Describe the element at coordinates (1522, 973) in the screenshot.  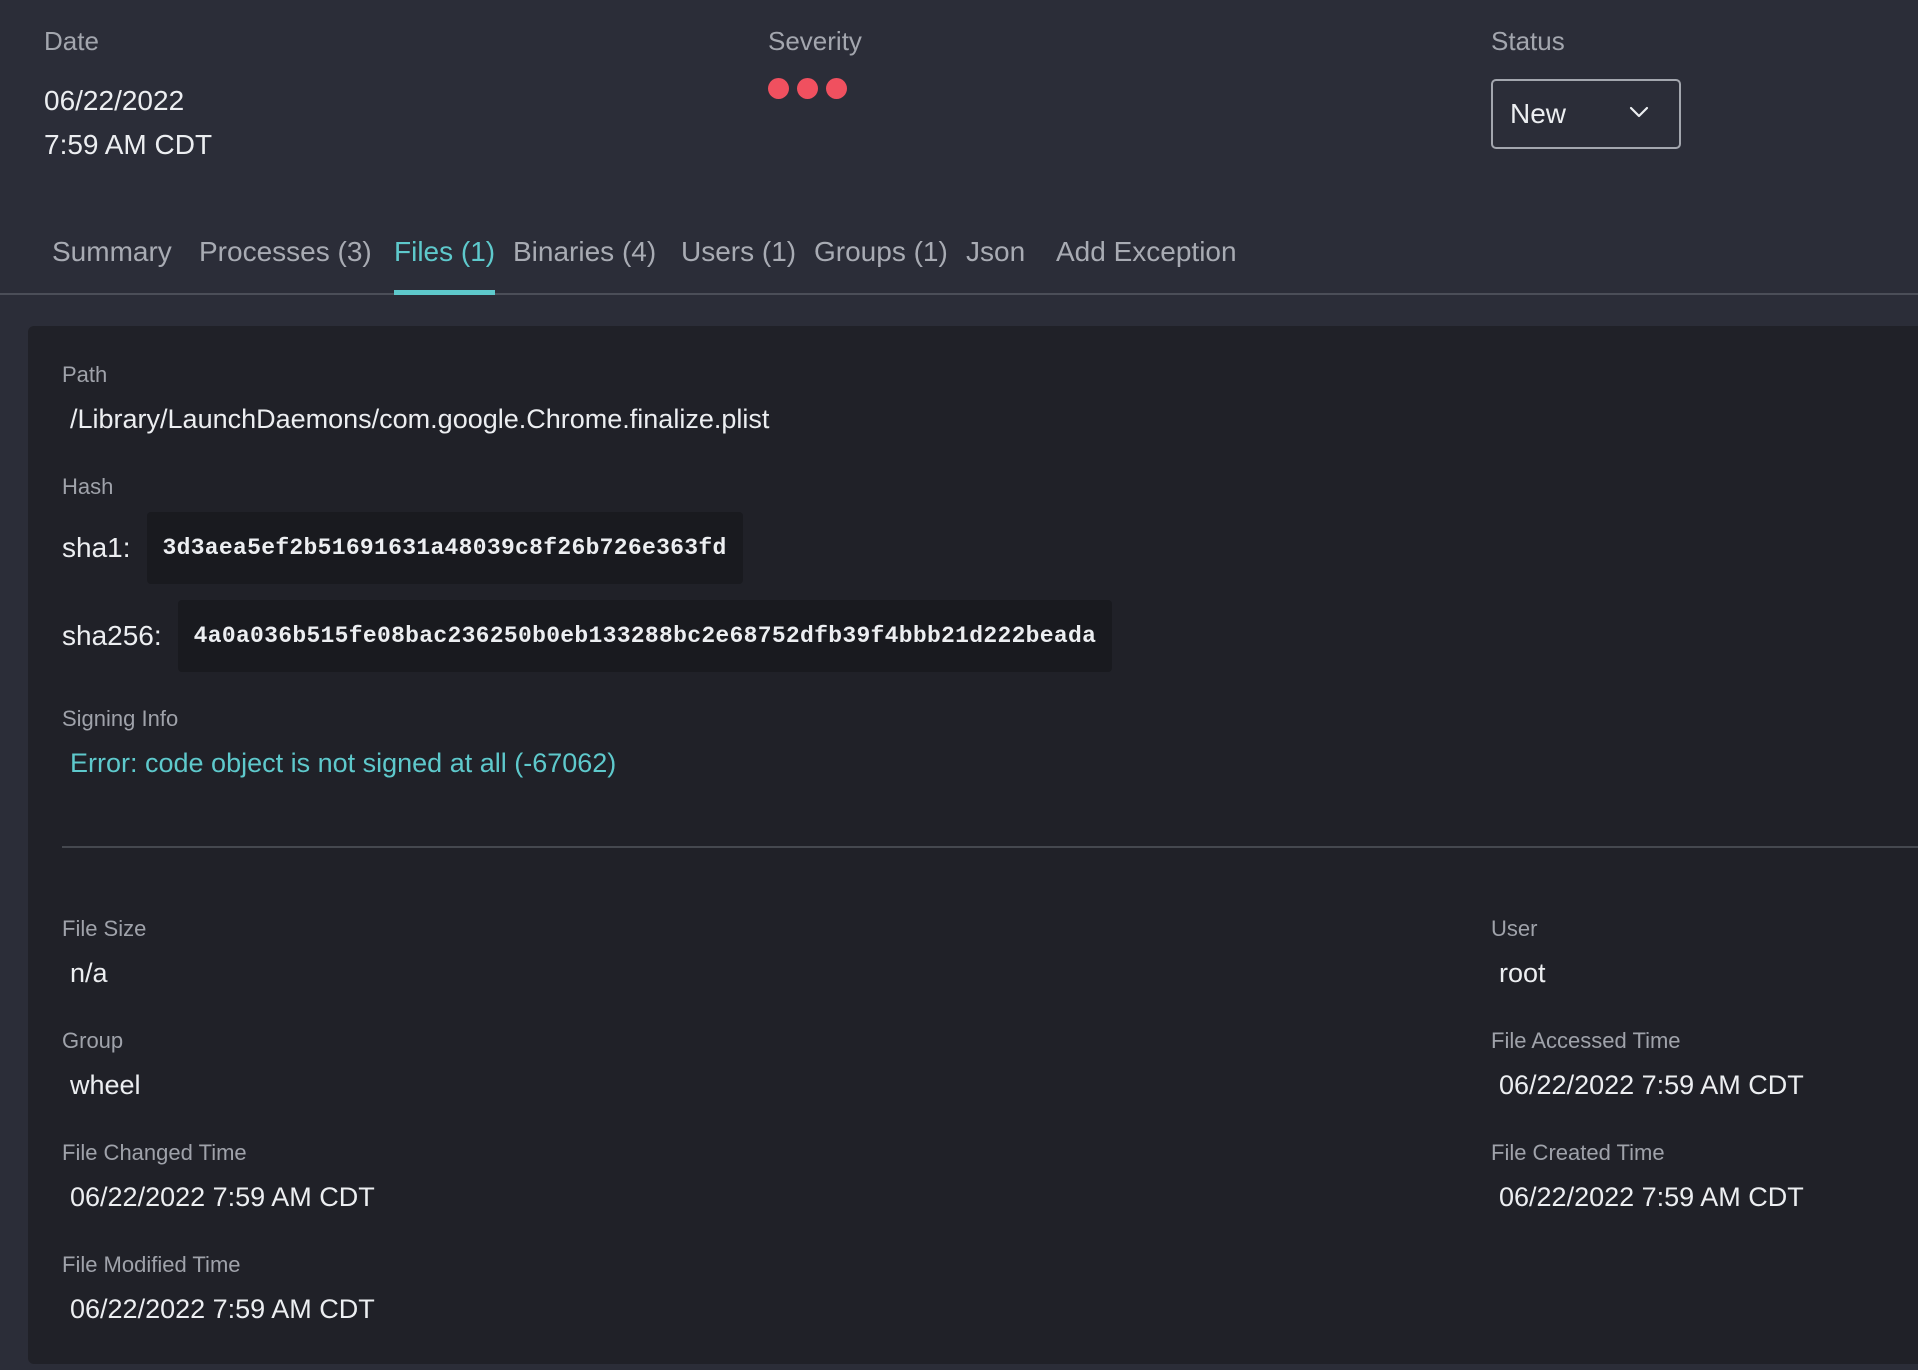
I see `user-value: root` at that location.